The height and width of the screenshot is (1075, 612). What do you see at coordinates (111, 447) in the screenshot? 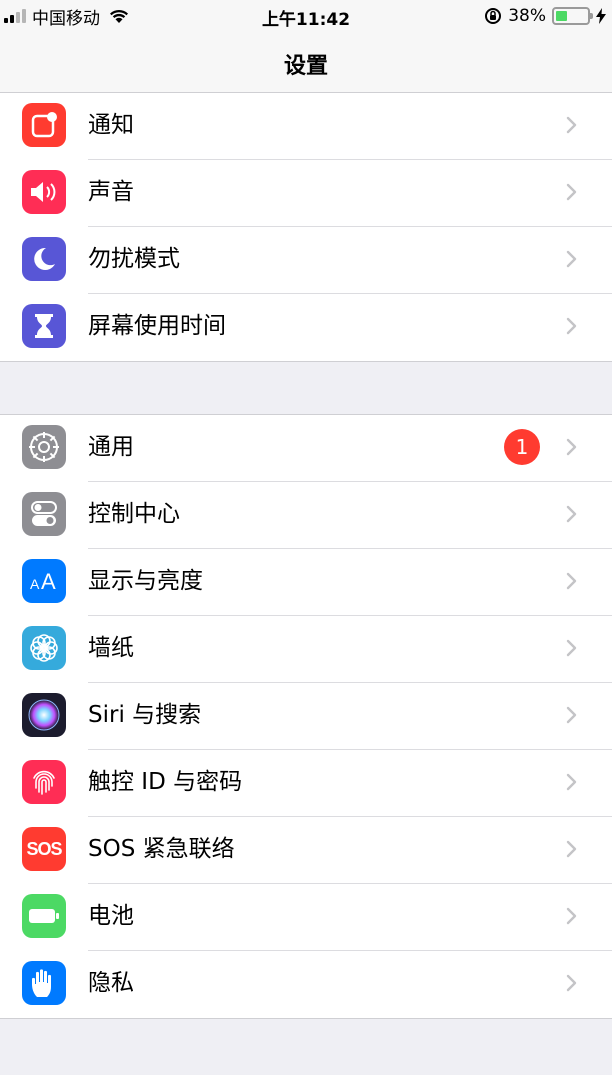
I see `settings-row-label: 通用` at bounding box center [111, 447].